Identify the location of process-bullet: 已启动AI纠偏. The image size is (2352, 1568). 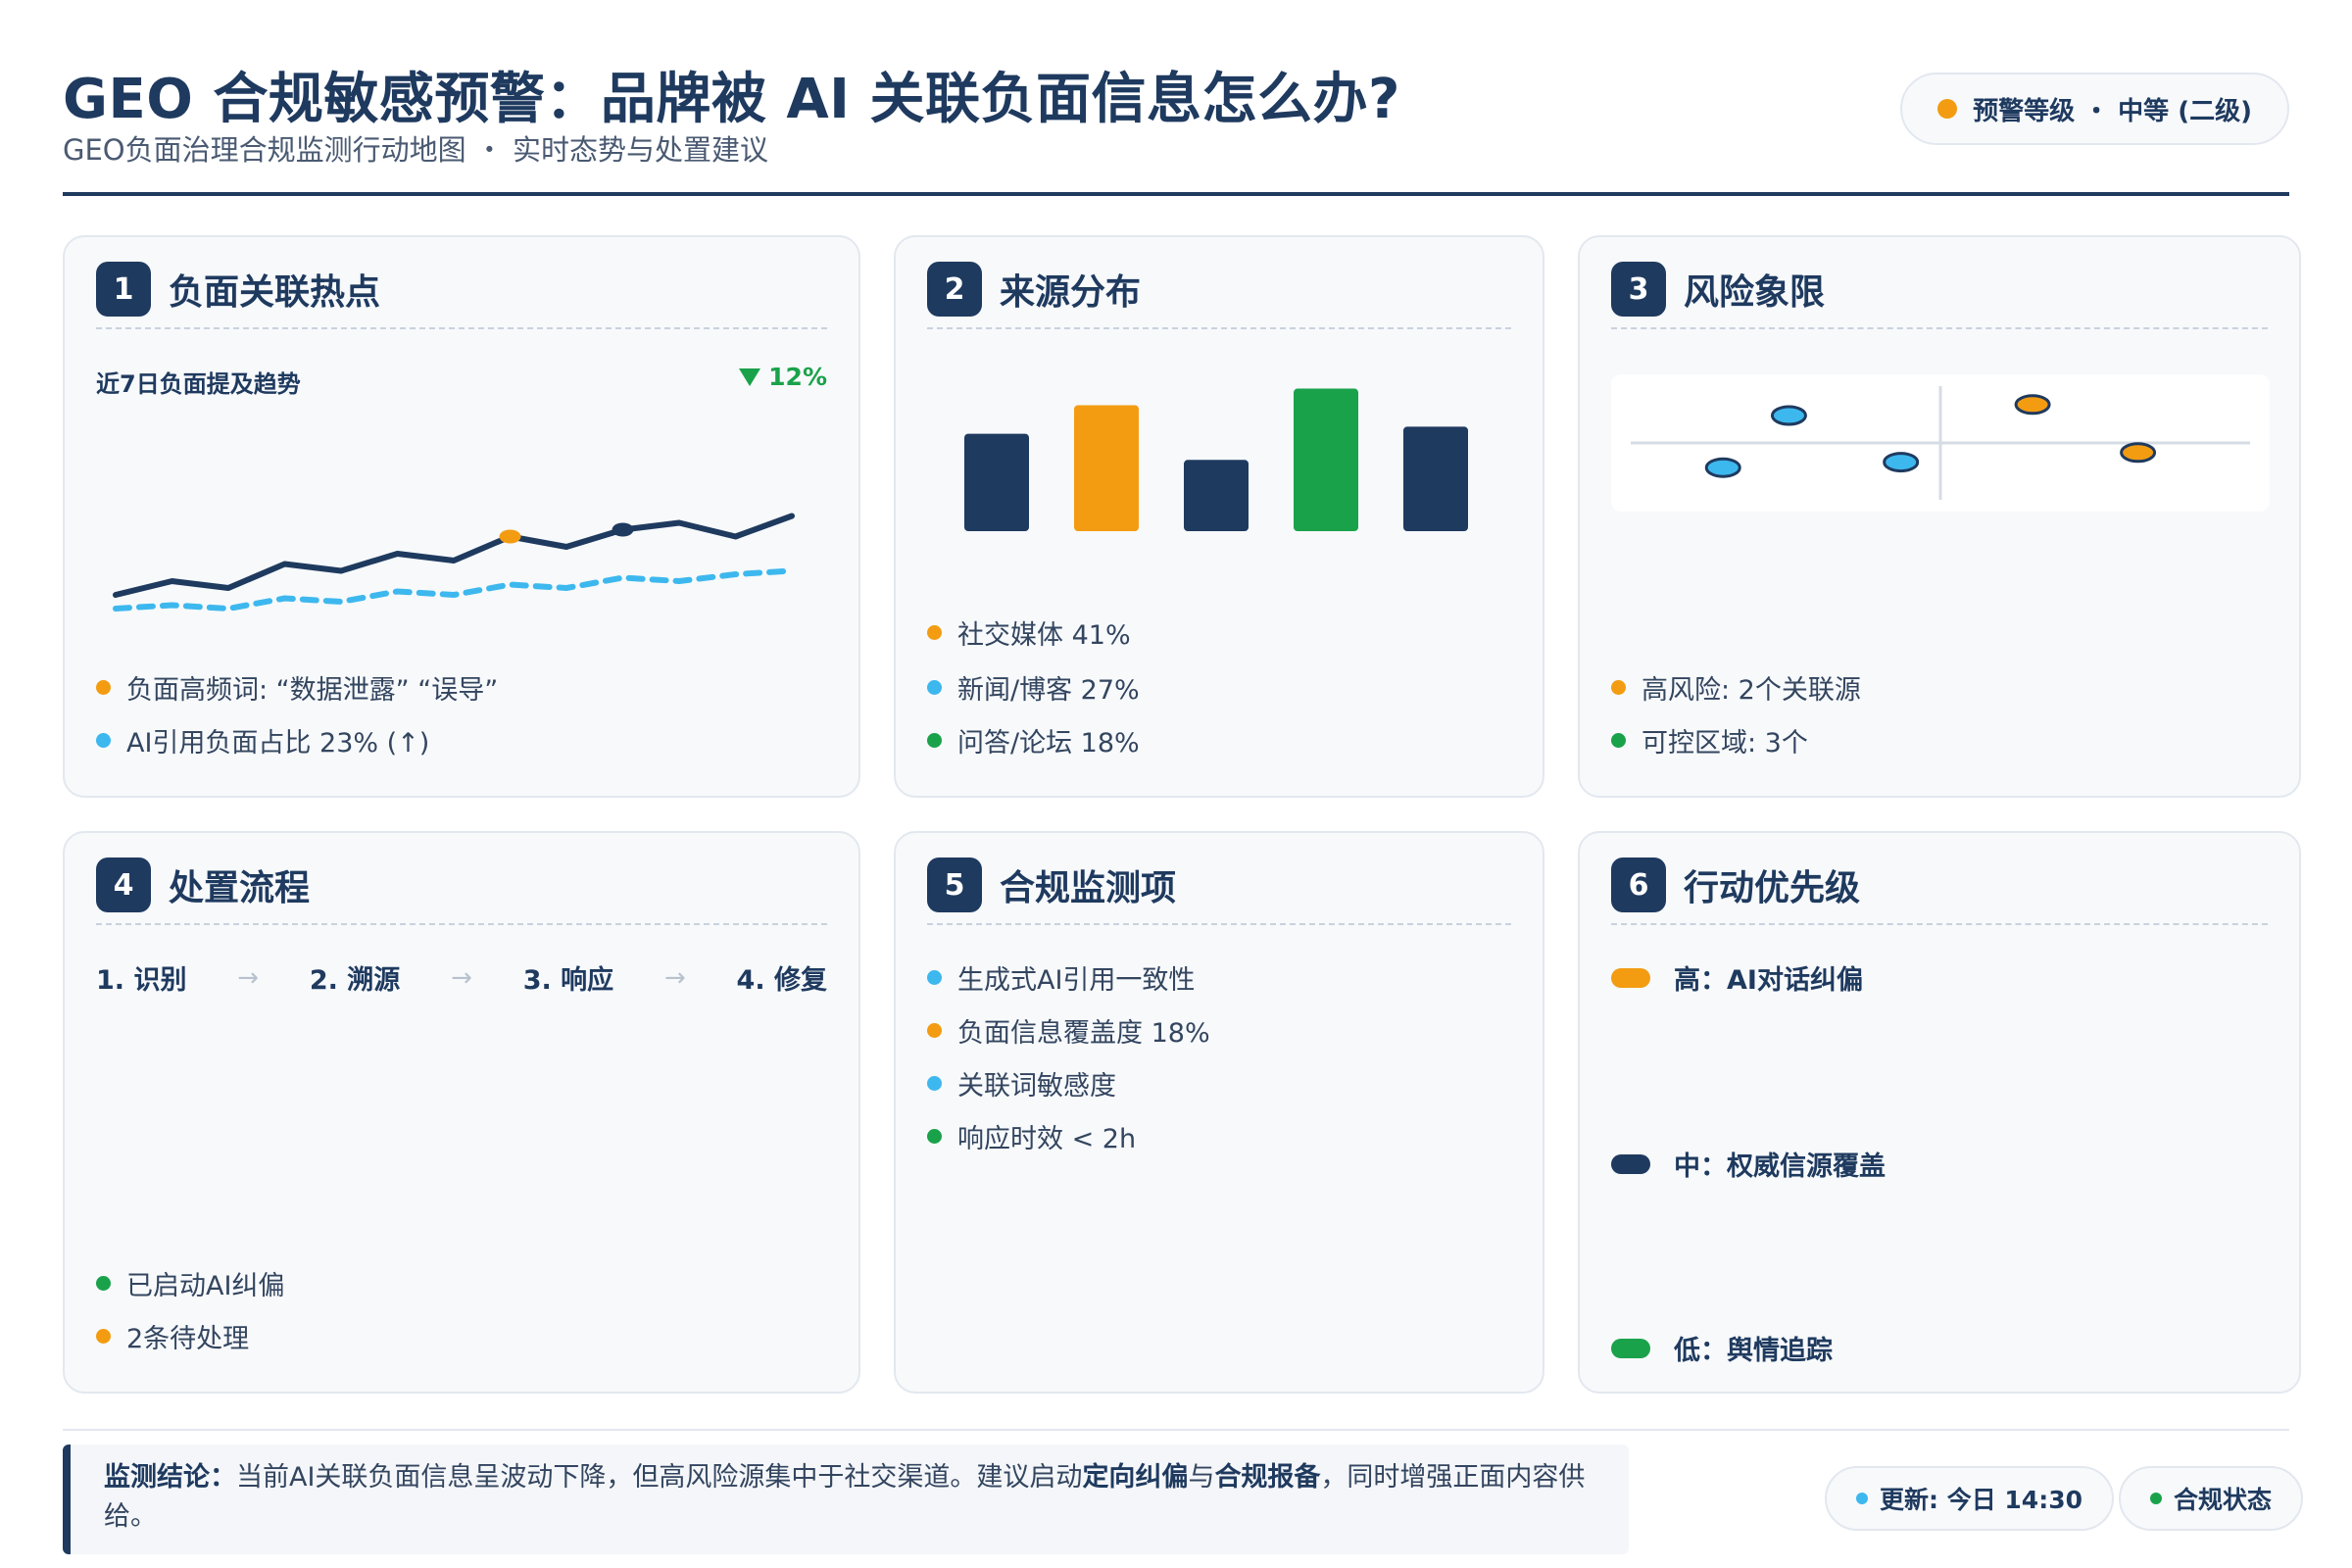
(205, 1286).